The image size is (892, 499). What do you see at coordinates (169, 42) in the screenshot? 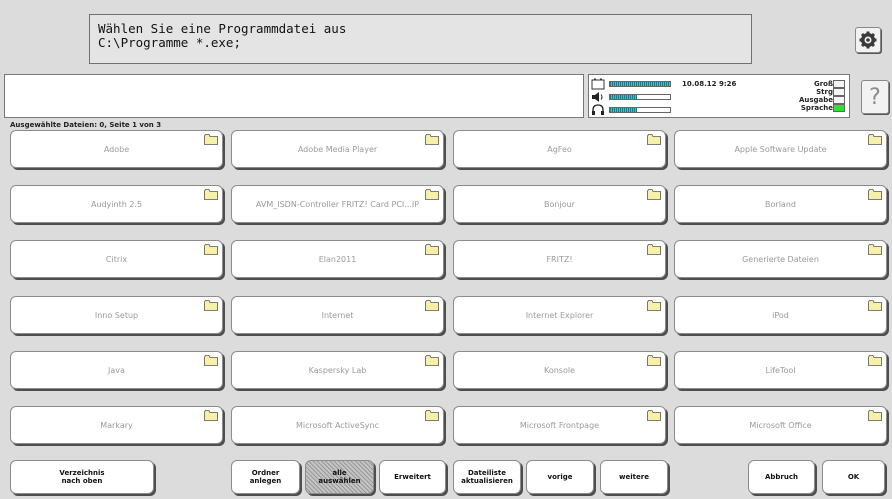
I see `prompt-path: C:\Programme *.exe;` at bounding box center [169, 42].